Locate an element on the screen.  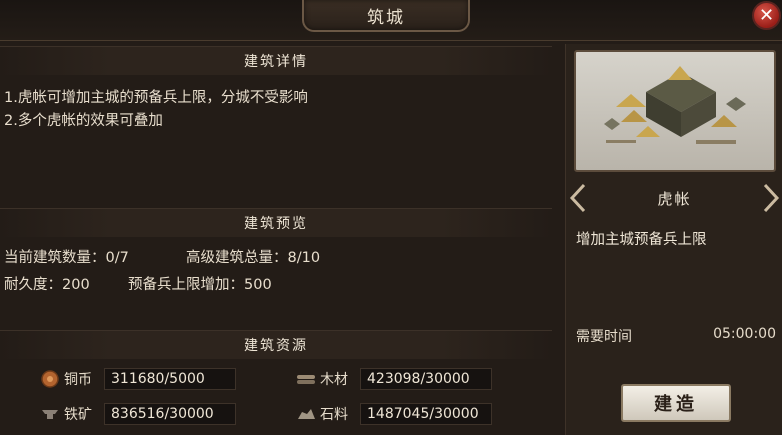
resource-value: 423098/30000 is located at coordinates (426, 379).